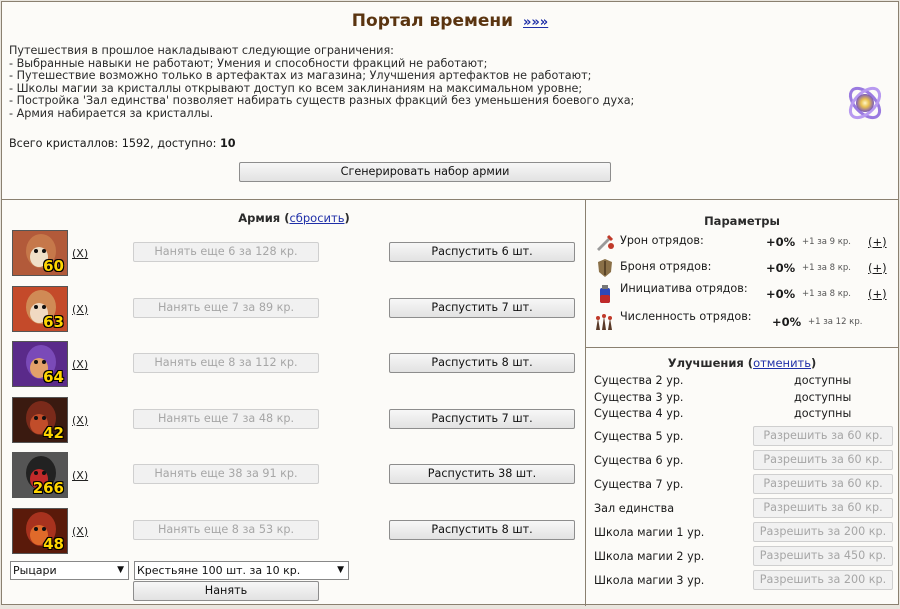 The height and width of the screenshot is (609, 900). I want to click on unit-count: 64, so click(53, 377).